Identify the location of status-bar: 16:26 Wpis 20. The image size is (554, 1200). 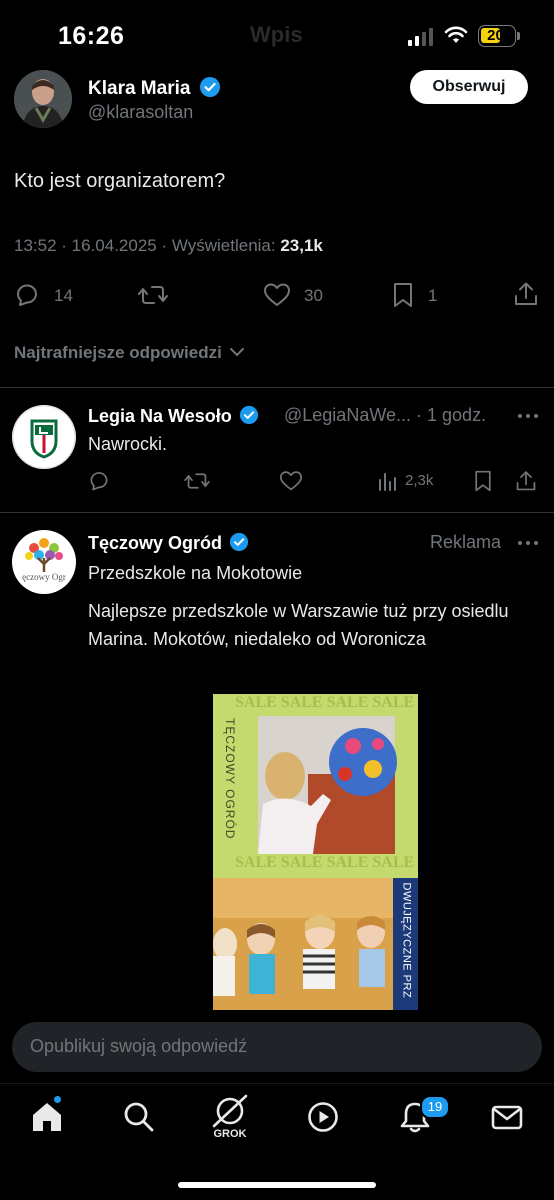
(277, 35).